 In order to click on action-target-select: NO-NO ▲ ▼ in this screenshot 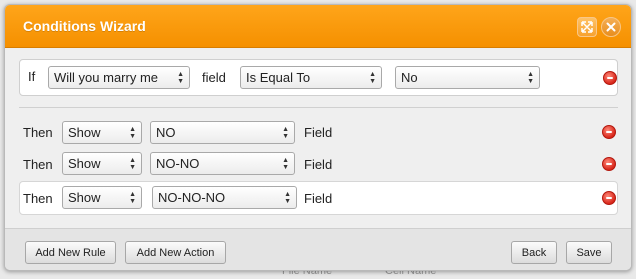, I will do `click(222, 163)`.